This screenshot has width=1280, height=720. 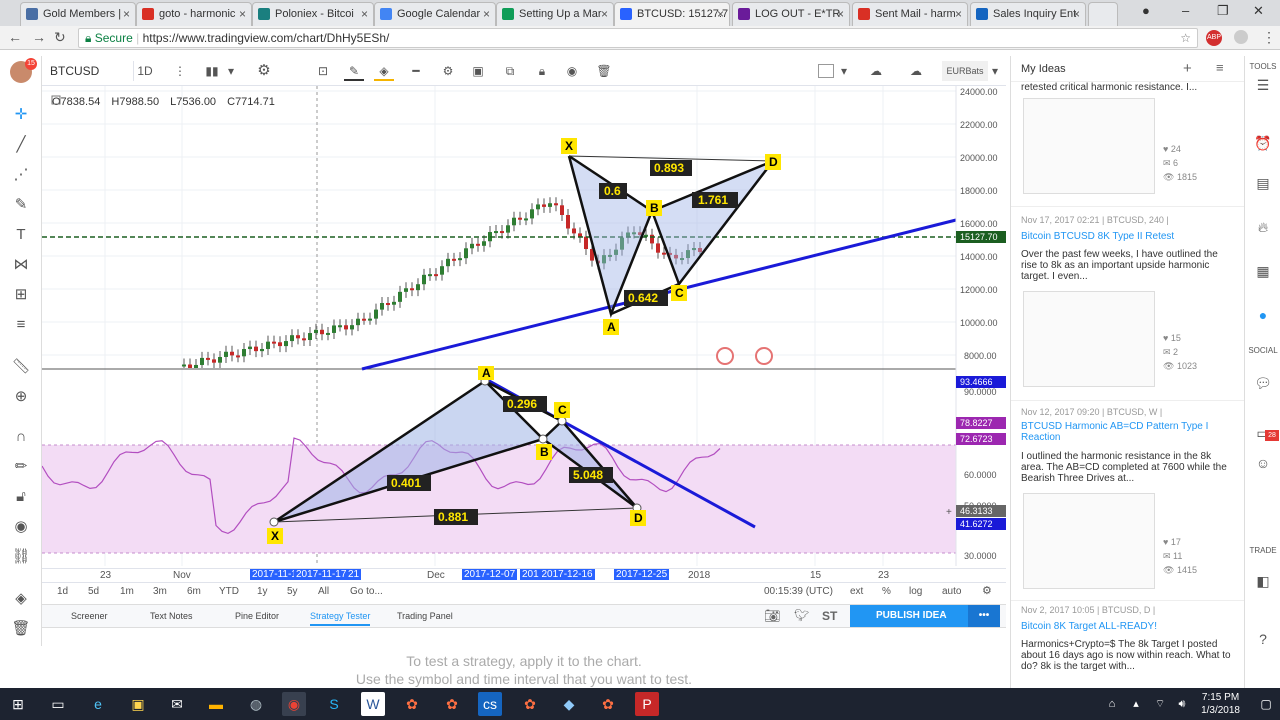 What do you see at coordinates (925, 616) in the screenshot?
I see `publish-idea-button: PUBLISH IDEA •••` at bounding box center [925, 616].